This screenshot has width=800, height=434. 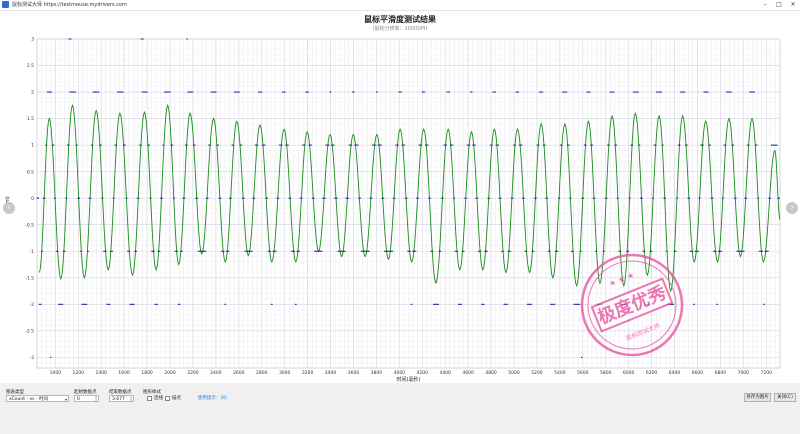 What do you see at coordinates (32, 305) in the screenshot?
I see `y-tick-label: -2` at bounding box center [32, 305].